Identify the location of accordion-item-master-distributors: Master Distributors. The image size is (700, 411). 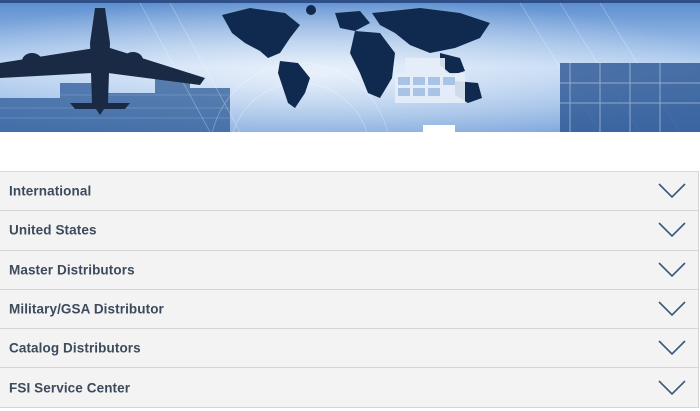
(349, 270).